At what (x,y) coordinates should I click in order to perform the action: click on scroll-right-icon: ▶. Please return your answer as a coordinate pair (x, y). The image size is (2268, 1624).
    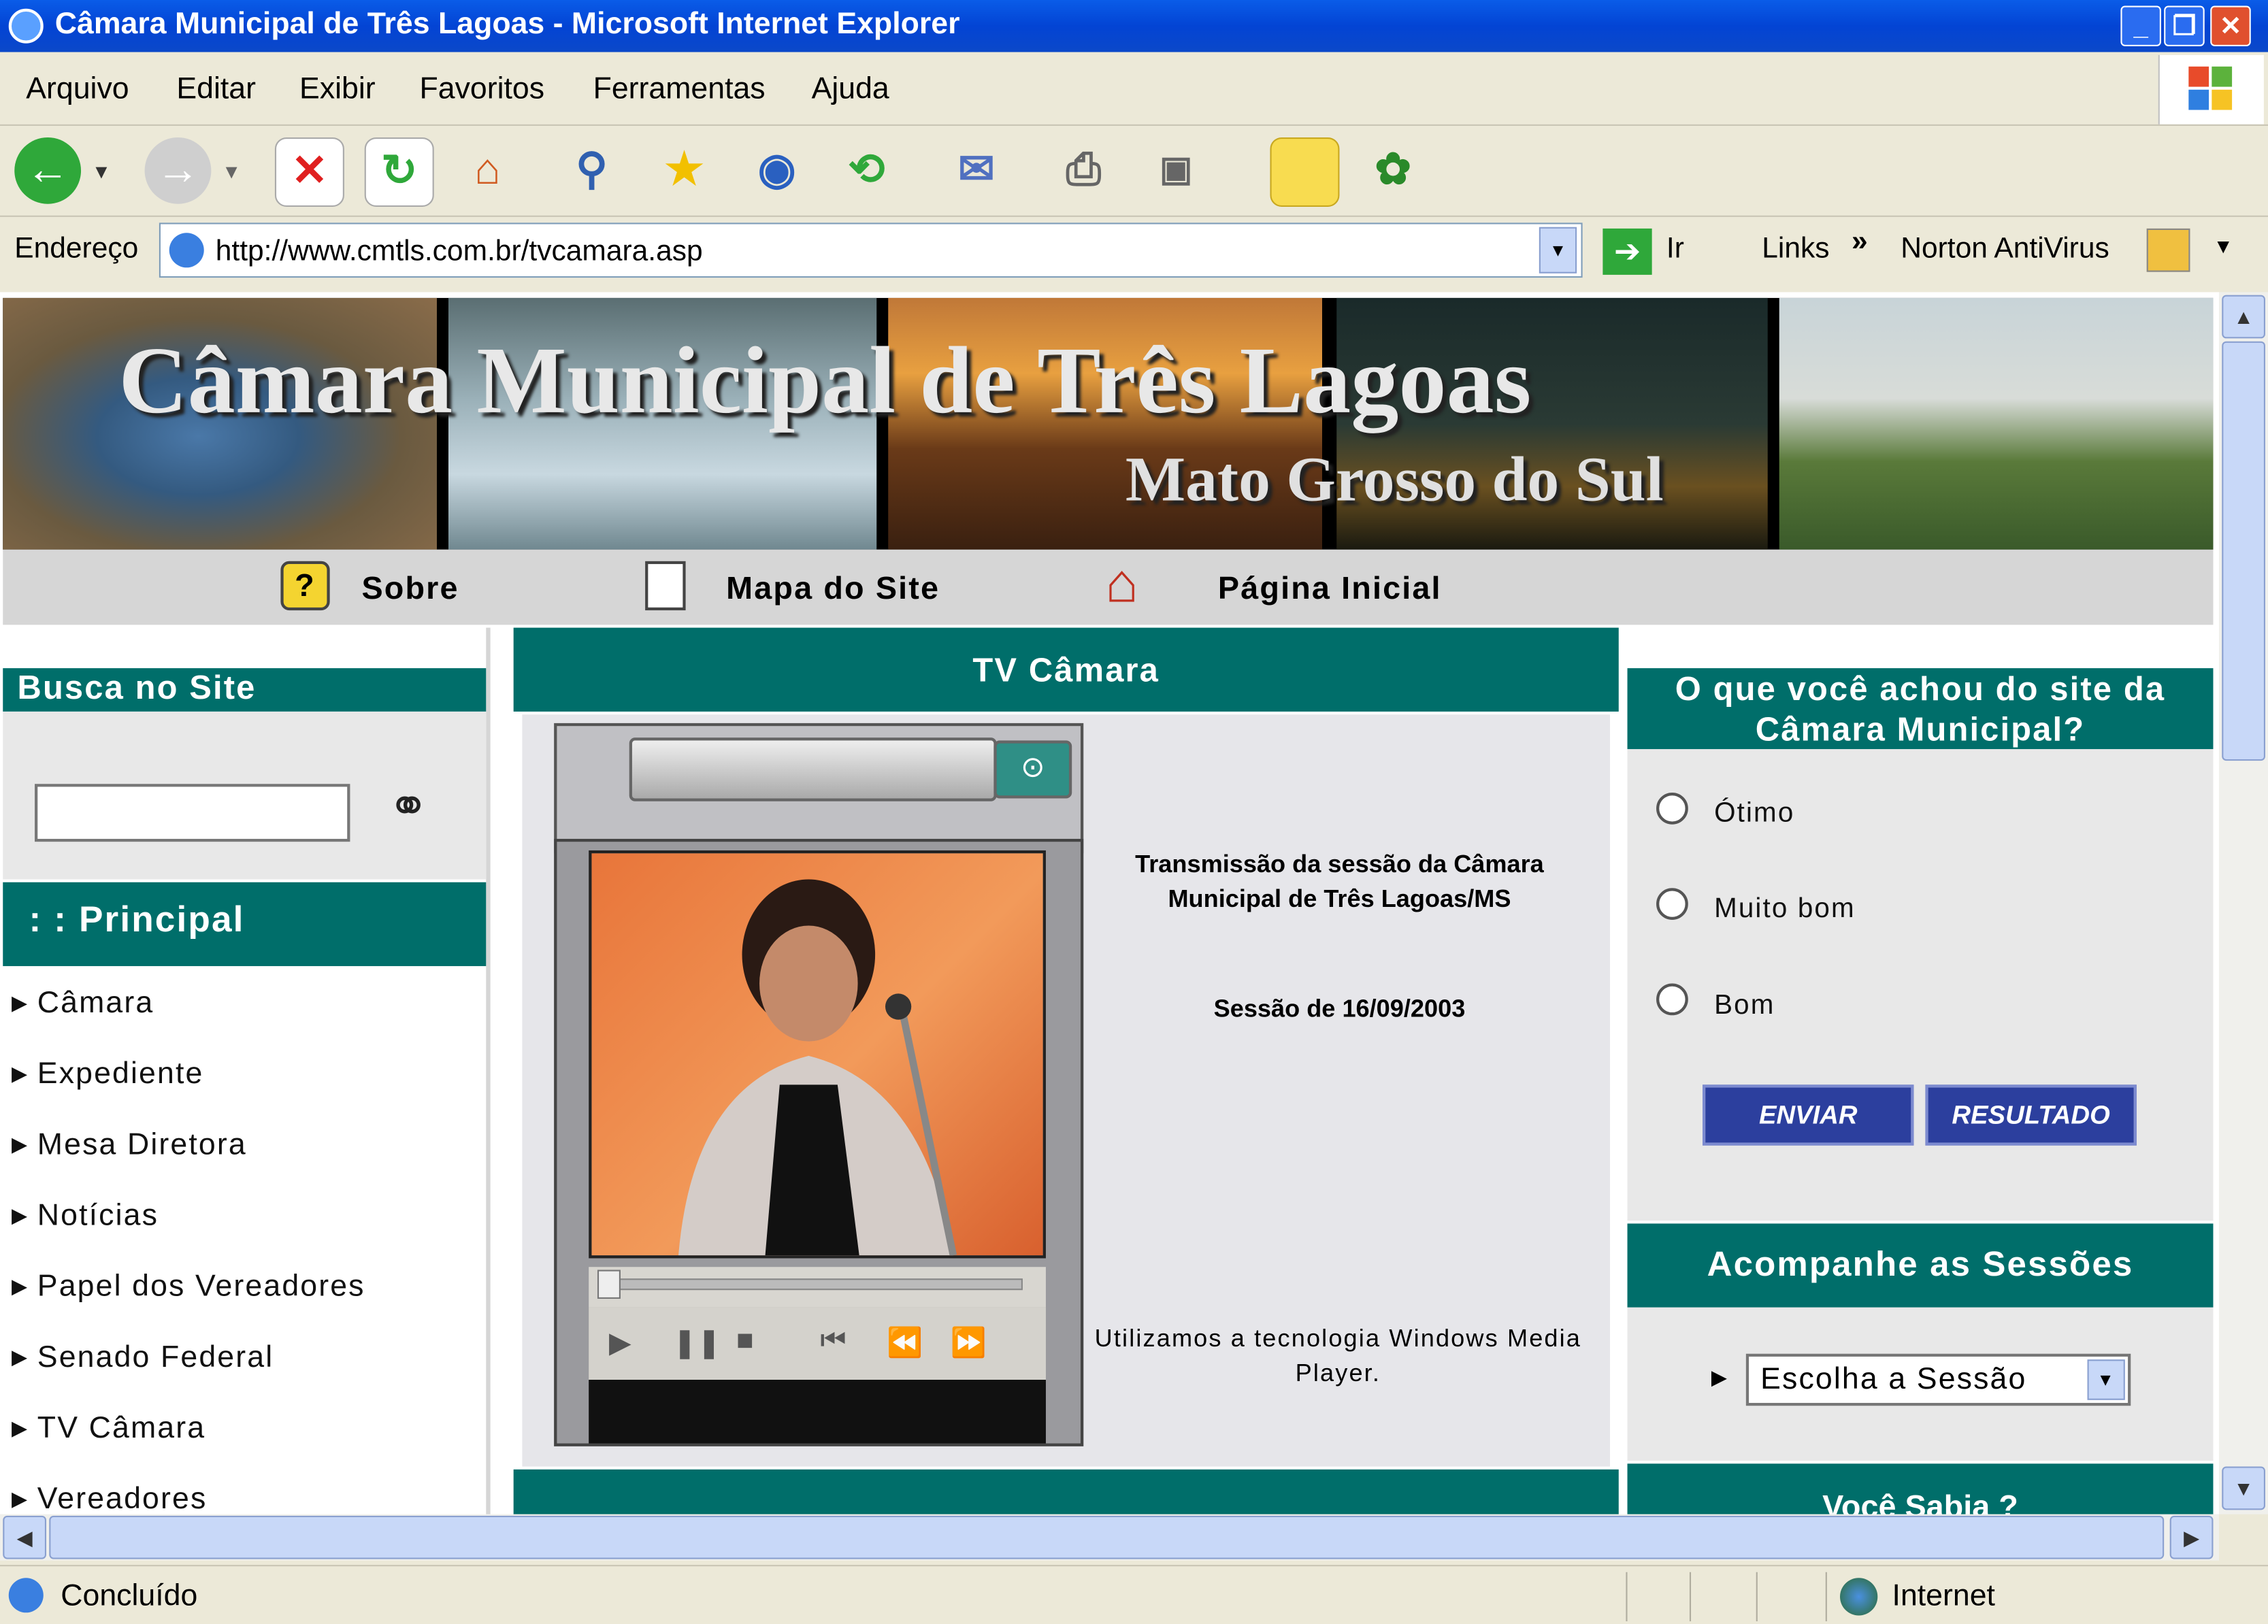
    Looking at the image, I should click on (2191, 1537).